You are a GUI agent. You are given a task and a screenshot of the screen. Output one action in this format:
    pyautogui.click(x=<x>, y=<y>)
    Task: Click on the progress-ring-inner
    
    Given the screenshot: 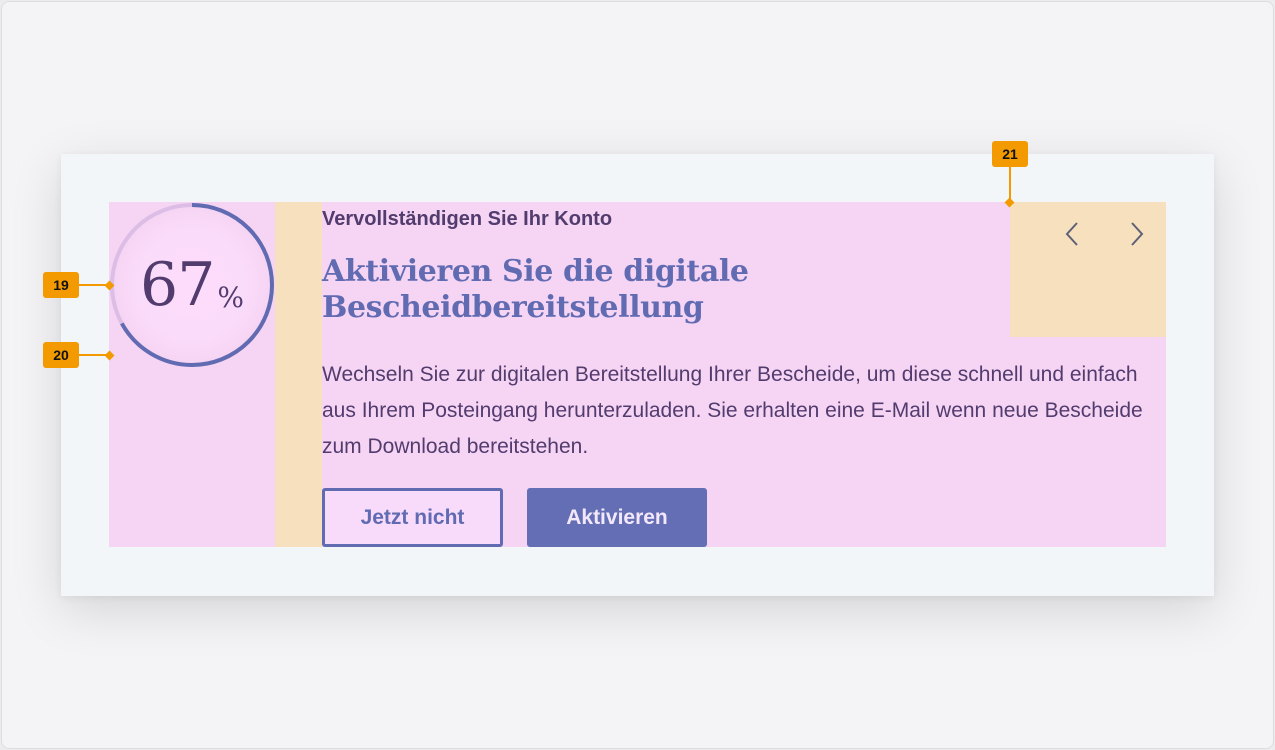 What is the action you would take?
    pyautogui.click(x=192, y=285)
    